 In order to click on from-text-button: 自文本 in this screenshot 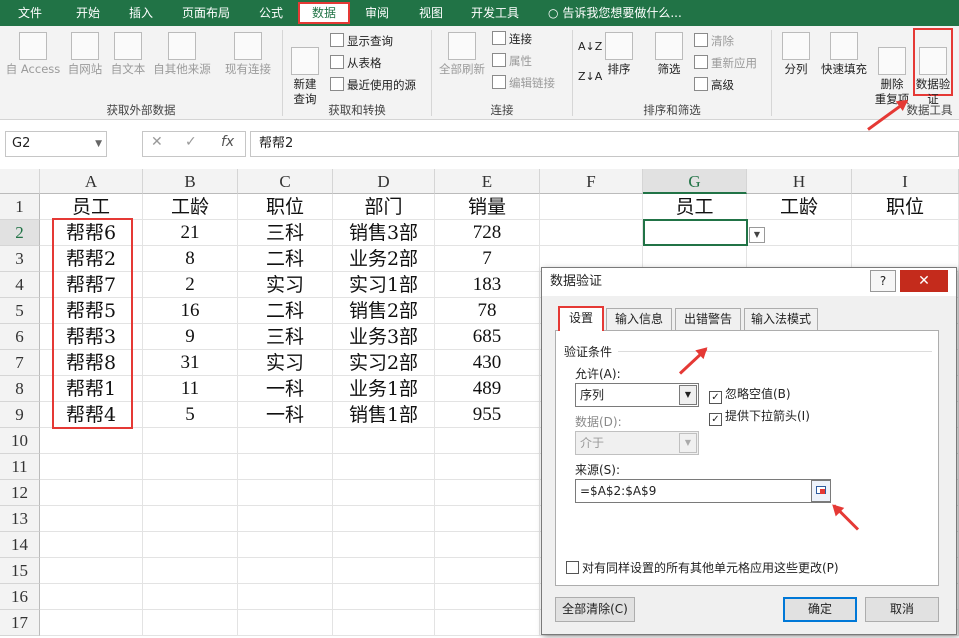, I will do `click(128, 54)`.